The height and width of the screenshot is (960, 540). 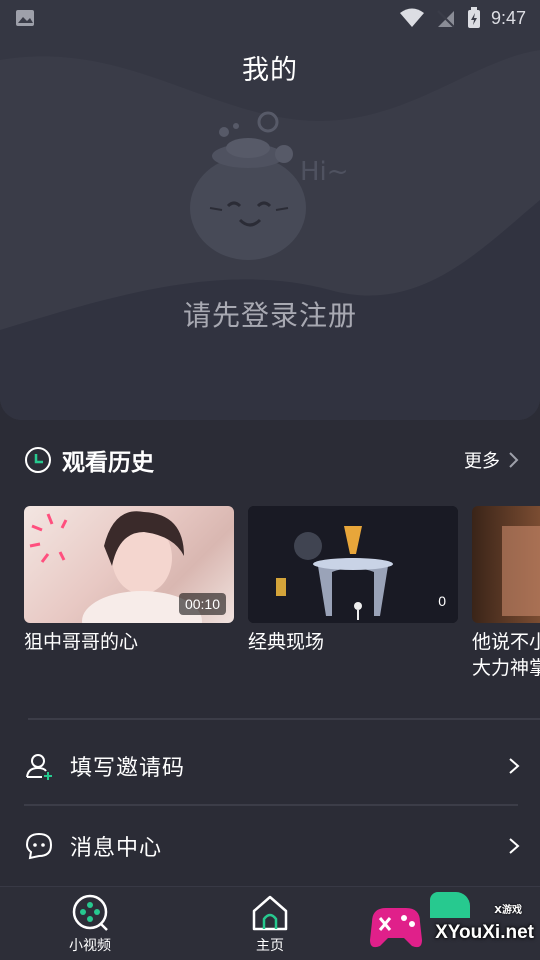 What do you see at coordinates (506, 655) in the screenshot?
I see `history-item-title: 他说不小 大力神掌` at bounding box center [506, 655].